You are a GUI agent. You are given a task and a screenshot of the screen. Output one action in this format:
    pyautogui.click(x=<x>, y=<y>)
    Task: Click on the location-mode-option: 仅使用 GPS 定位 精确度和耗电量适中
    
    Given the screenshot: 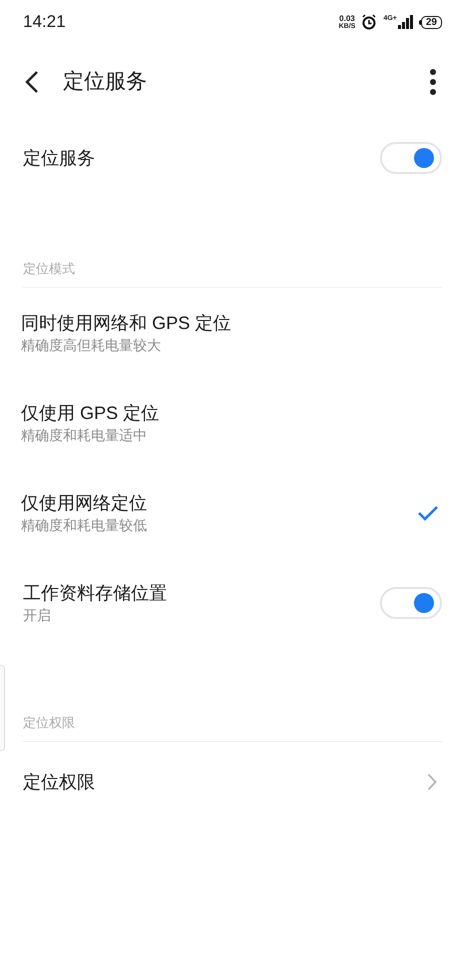 What is the action you would take?
    pyautogui.click(x=232, y=423)
    